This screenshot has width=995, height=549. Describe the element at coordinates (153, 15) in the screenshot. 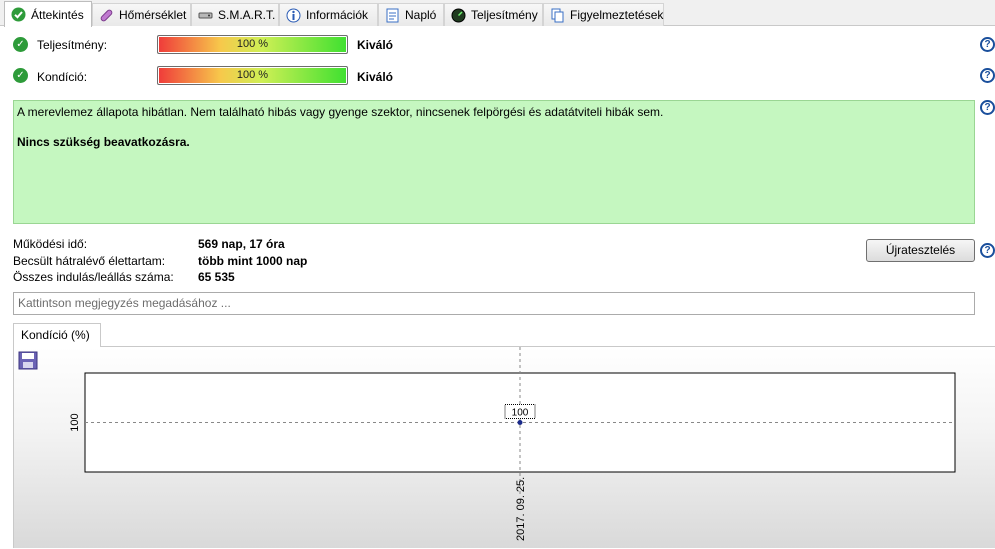

I see `tab-label: Hőmérséklet` at that location.